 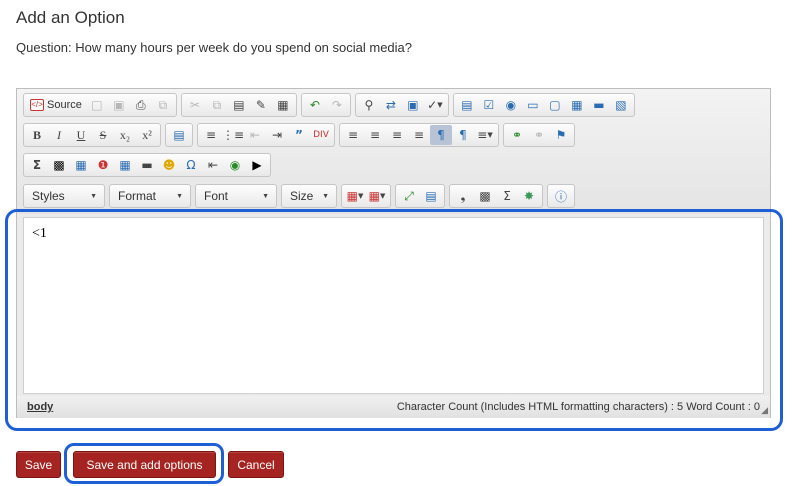 I want to click on show-blocks-icon: ▤, so click(x=431, y=196).